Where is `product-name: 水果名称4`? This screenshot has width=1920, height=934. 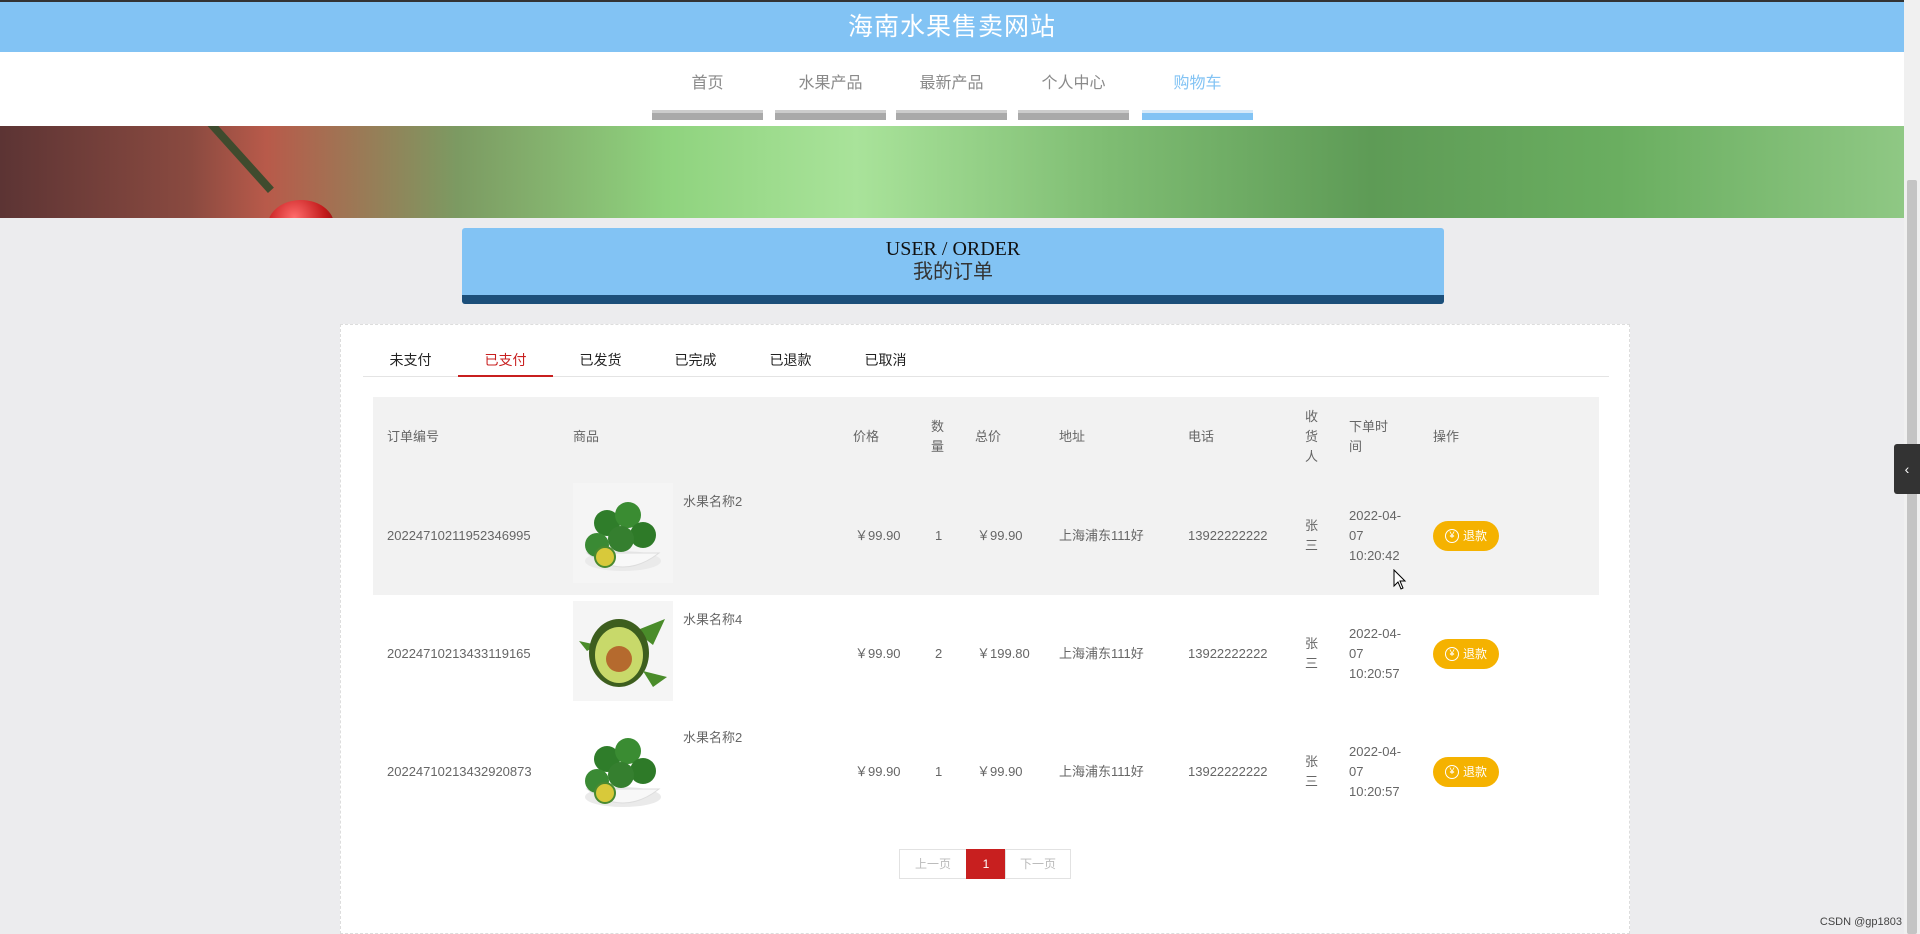 product-name: 水果名称4 is located at coordinates (712, 618).